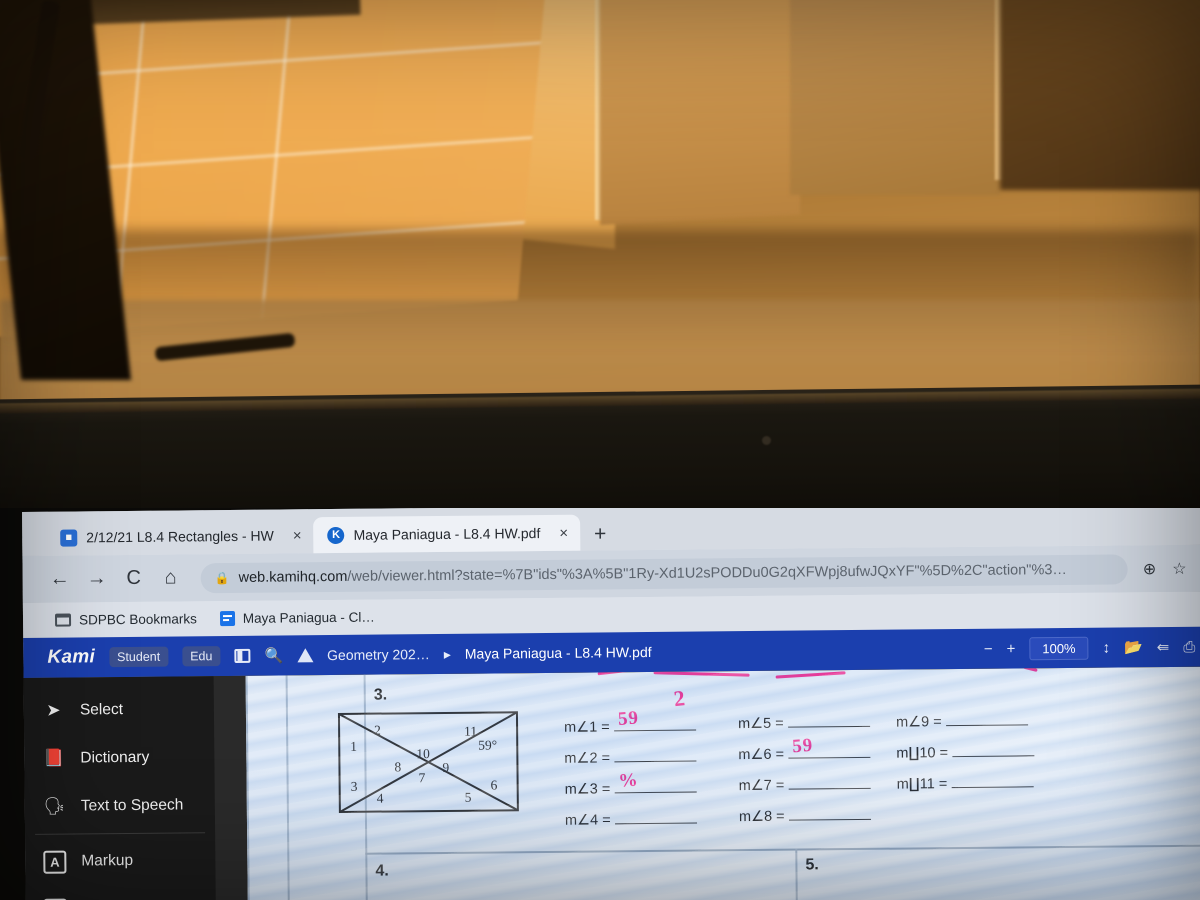 The image size is (1200, 900). Describe the element at coordinates (55, 862) in the screenshot. I see `markup-icon: A` at that location.